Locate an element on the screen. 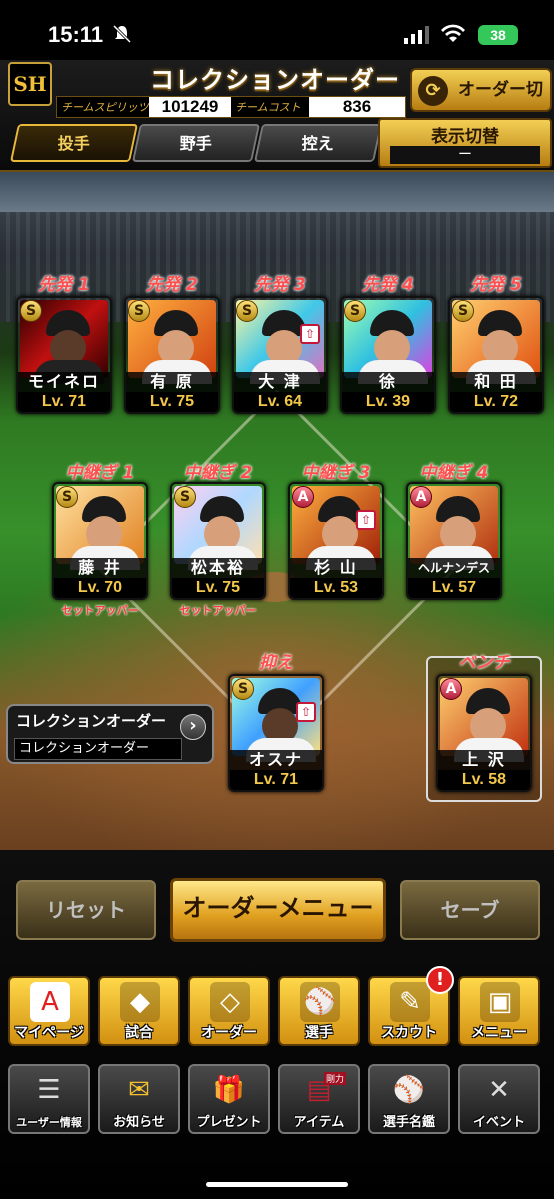  envelope-icon: ✉ is located at coordinates (139, 1090).